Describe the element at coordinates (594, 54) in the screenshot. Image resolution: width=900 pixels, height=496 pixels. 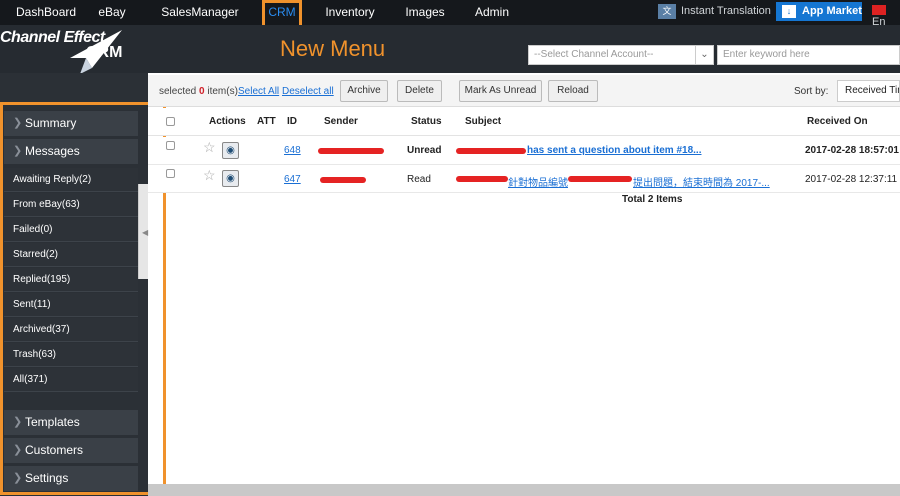
I see `channel-account-placeholder: --Select Channel Account--` at that location.